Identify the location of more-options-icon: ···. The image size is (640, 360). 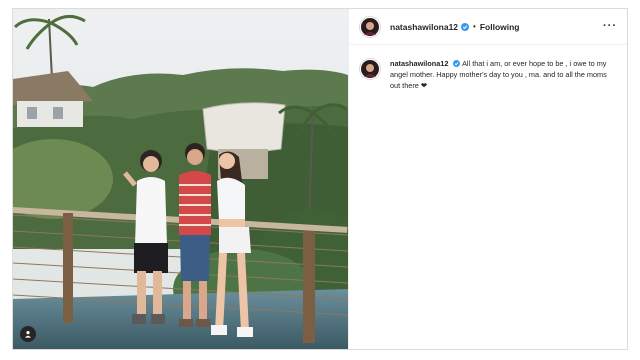
(610, 26).